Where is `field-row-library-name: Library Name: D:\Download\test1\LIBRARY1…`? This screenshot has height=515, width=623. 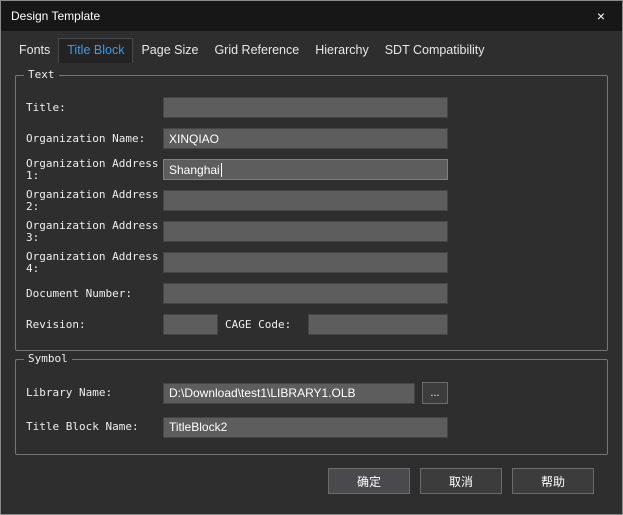
field-row-library-name: Library Name: D:\Download\test1\LIBRARY1… is located at coordinates (311, 393).